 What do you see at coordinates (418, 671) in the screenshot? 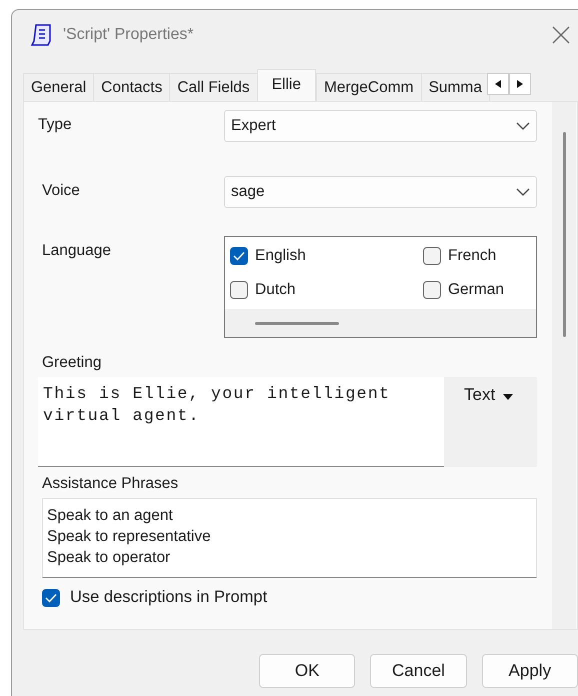
I see `dialog-button: Cancel` at bounding box center [418, 671].